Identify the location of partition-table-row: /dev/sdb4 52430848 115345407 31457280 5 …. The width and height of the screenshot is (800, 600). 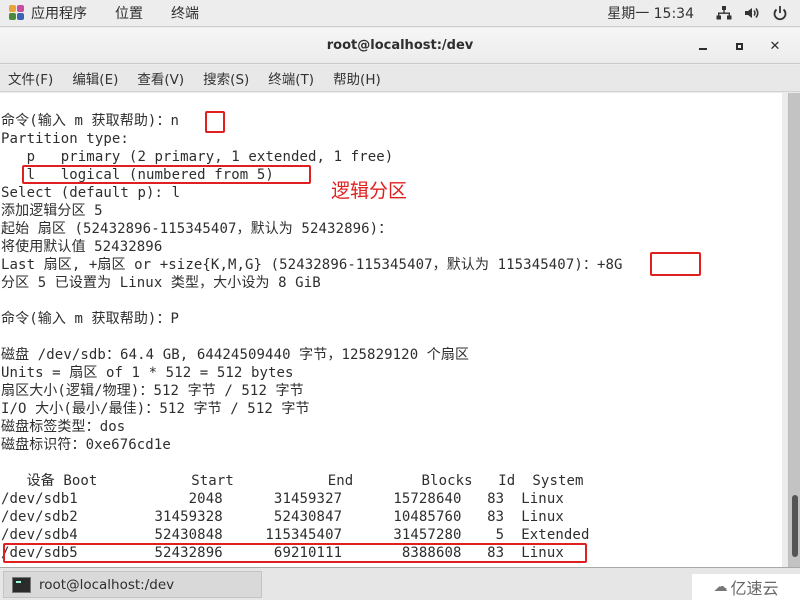
(295, 535).